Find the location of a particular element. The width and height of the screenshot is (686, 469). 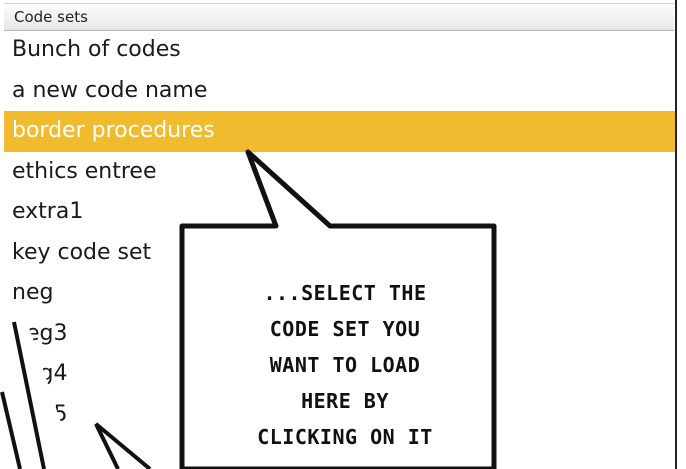

lower-tail-inner is located at coordinates (109, 444).